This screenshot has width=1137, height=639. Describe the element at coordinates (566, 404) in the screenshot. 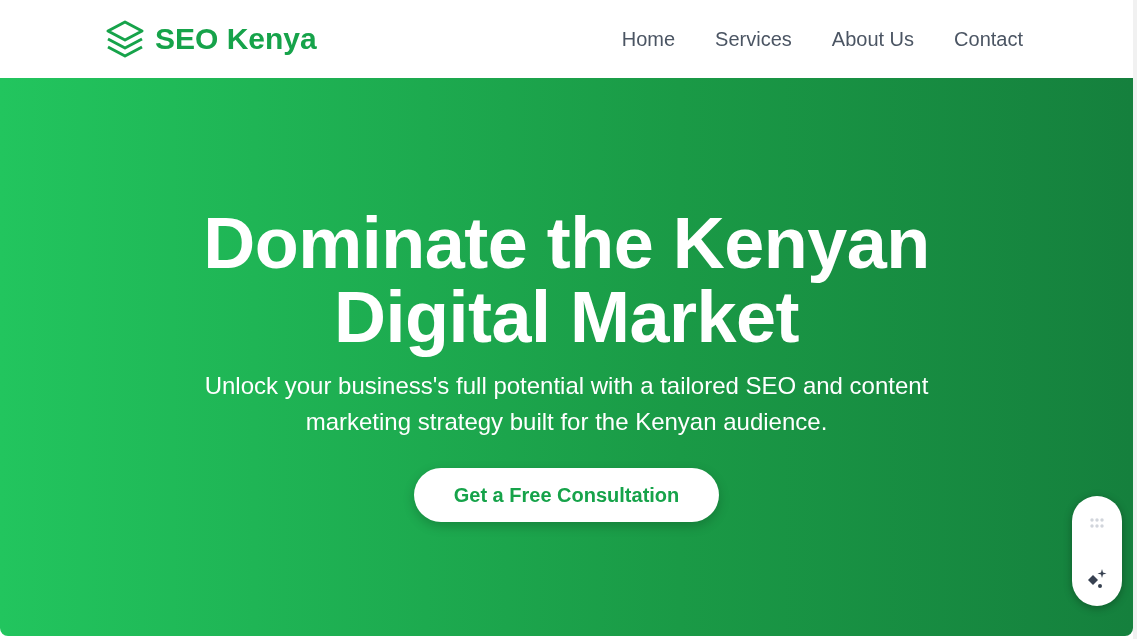

I see `hero-subtitle: Unlock your business's full potential with a tailored SEO and content marketing strategy built for the Kenyan audience.` at that location.